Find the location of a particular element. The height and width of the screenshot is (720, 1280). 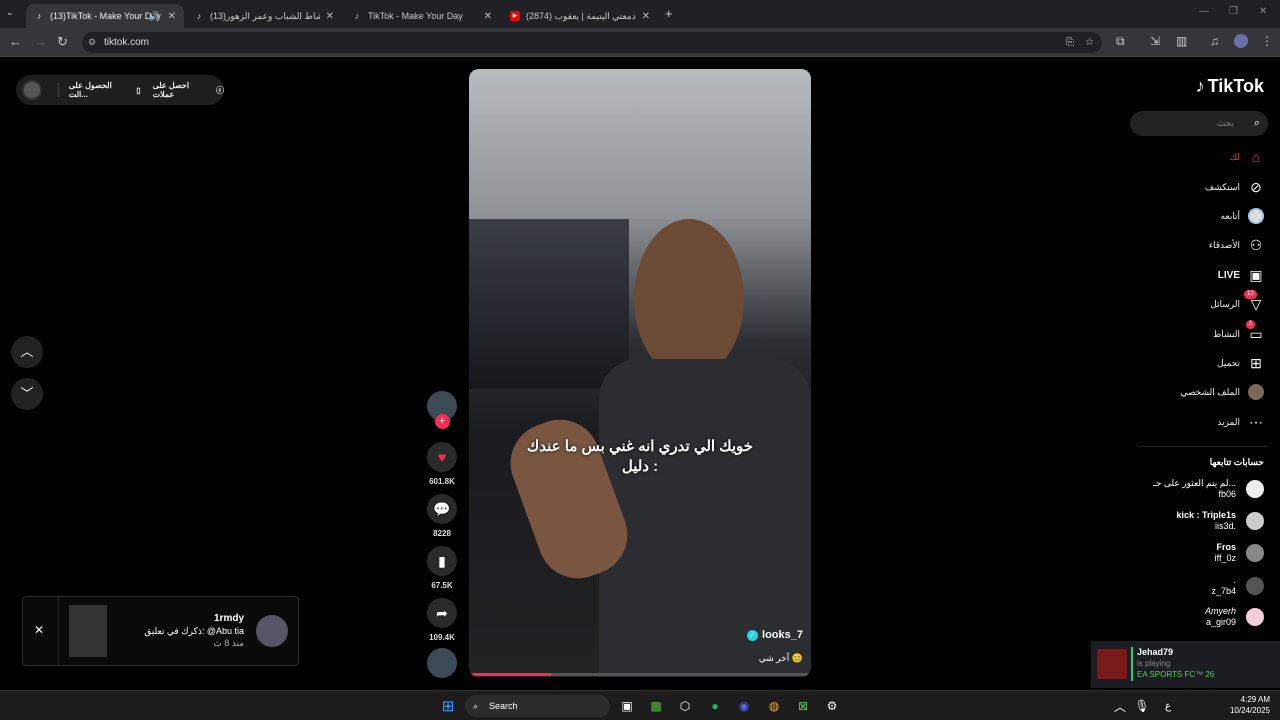

url-text: tiktok.com is located at coordinates (127, 42).